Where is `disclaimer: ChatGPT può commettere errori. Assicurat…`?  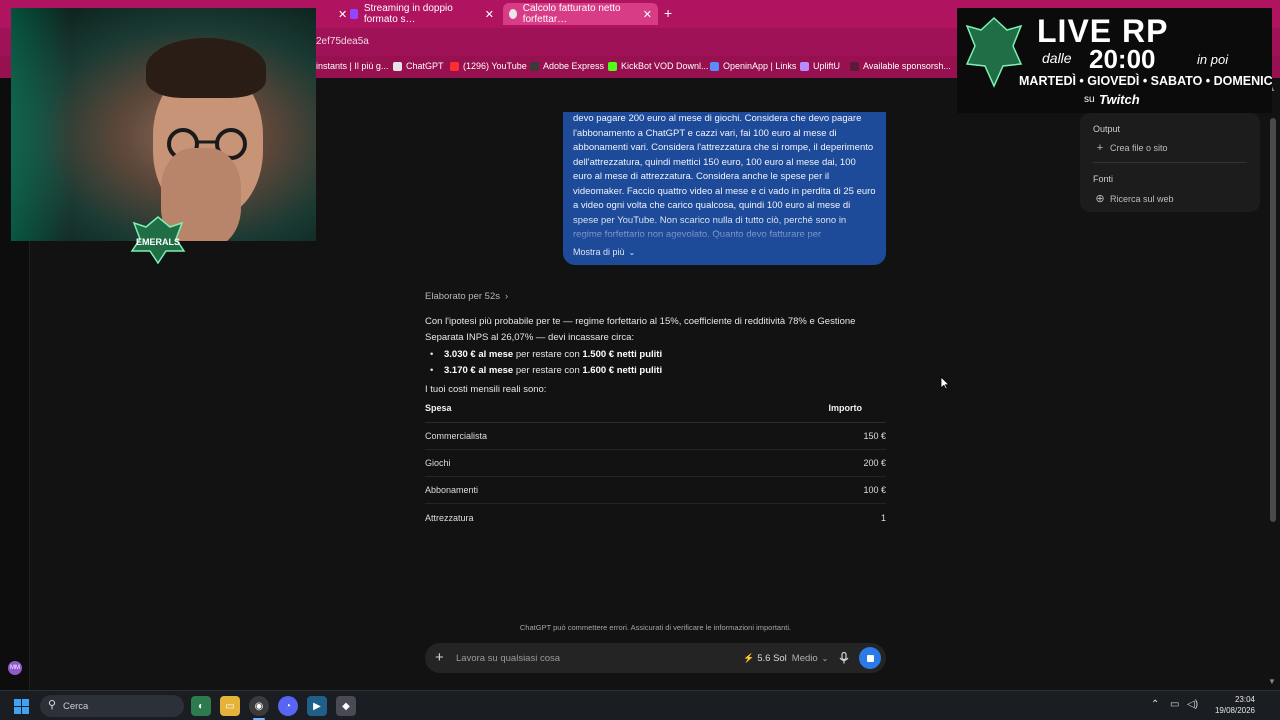
disclaimer: ChatGPT può commettere errori. Assicurat… is located at coordinates (655, 627).